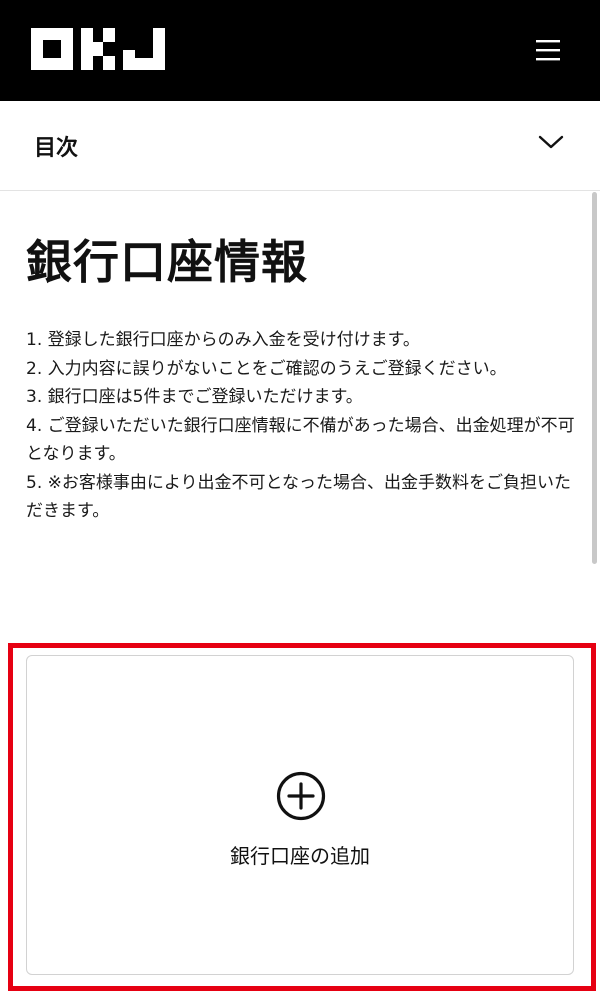  What do you see at coordinates (300, 856) in the screenshot?
I see `add-bank-account-label: 銀行口座の追加` at bounding box center [300, 856].